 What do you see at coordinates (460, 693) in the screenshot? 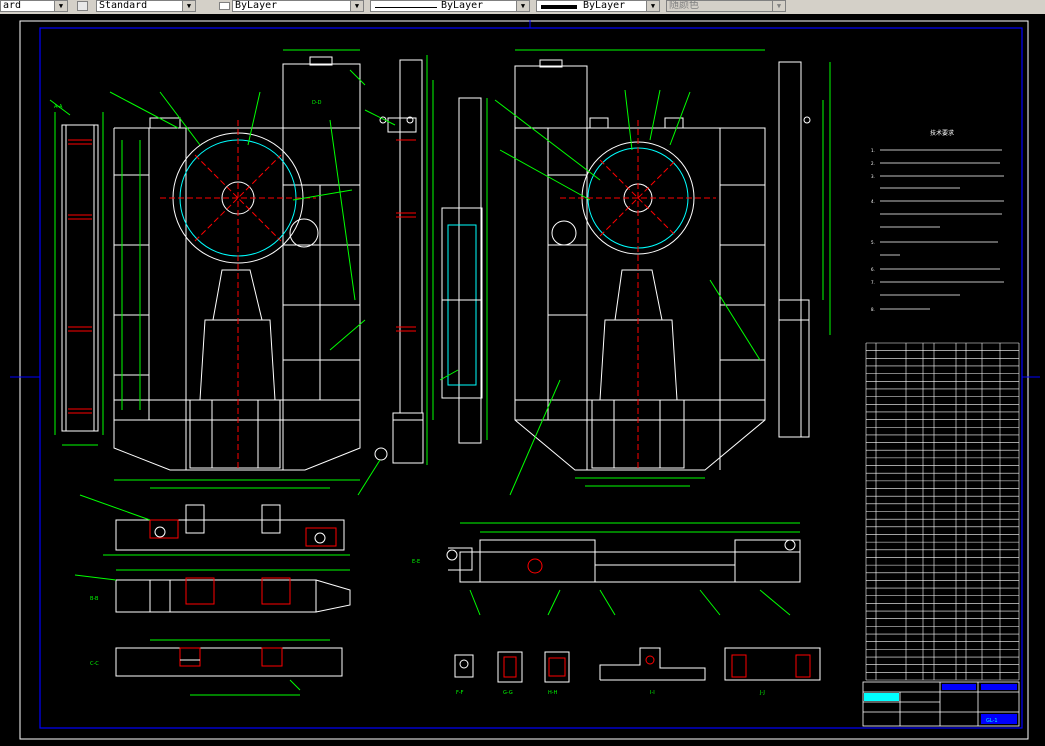
I see `section-label-ff: F-F` at bounding box center [460, 693].